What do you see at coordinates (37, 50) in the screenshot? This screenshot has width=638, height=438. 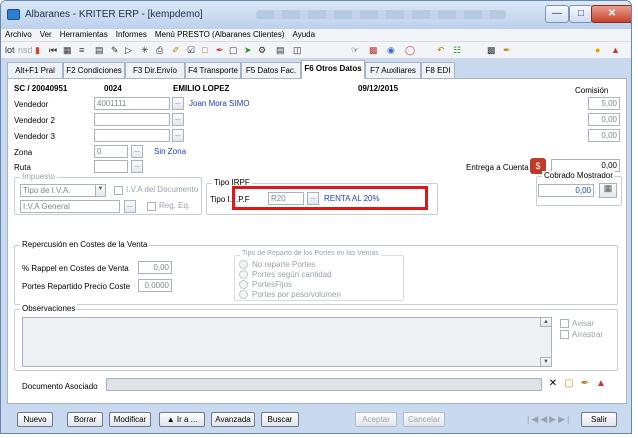 I see `bar-chart-icon: ▮` at bounding box center [37, 50].